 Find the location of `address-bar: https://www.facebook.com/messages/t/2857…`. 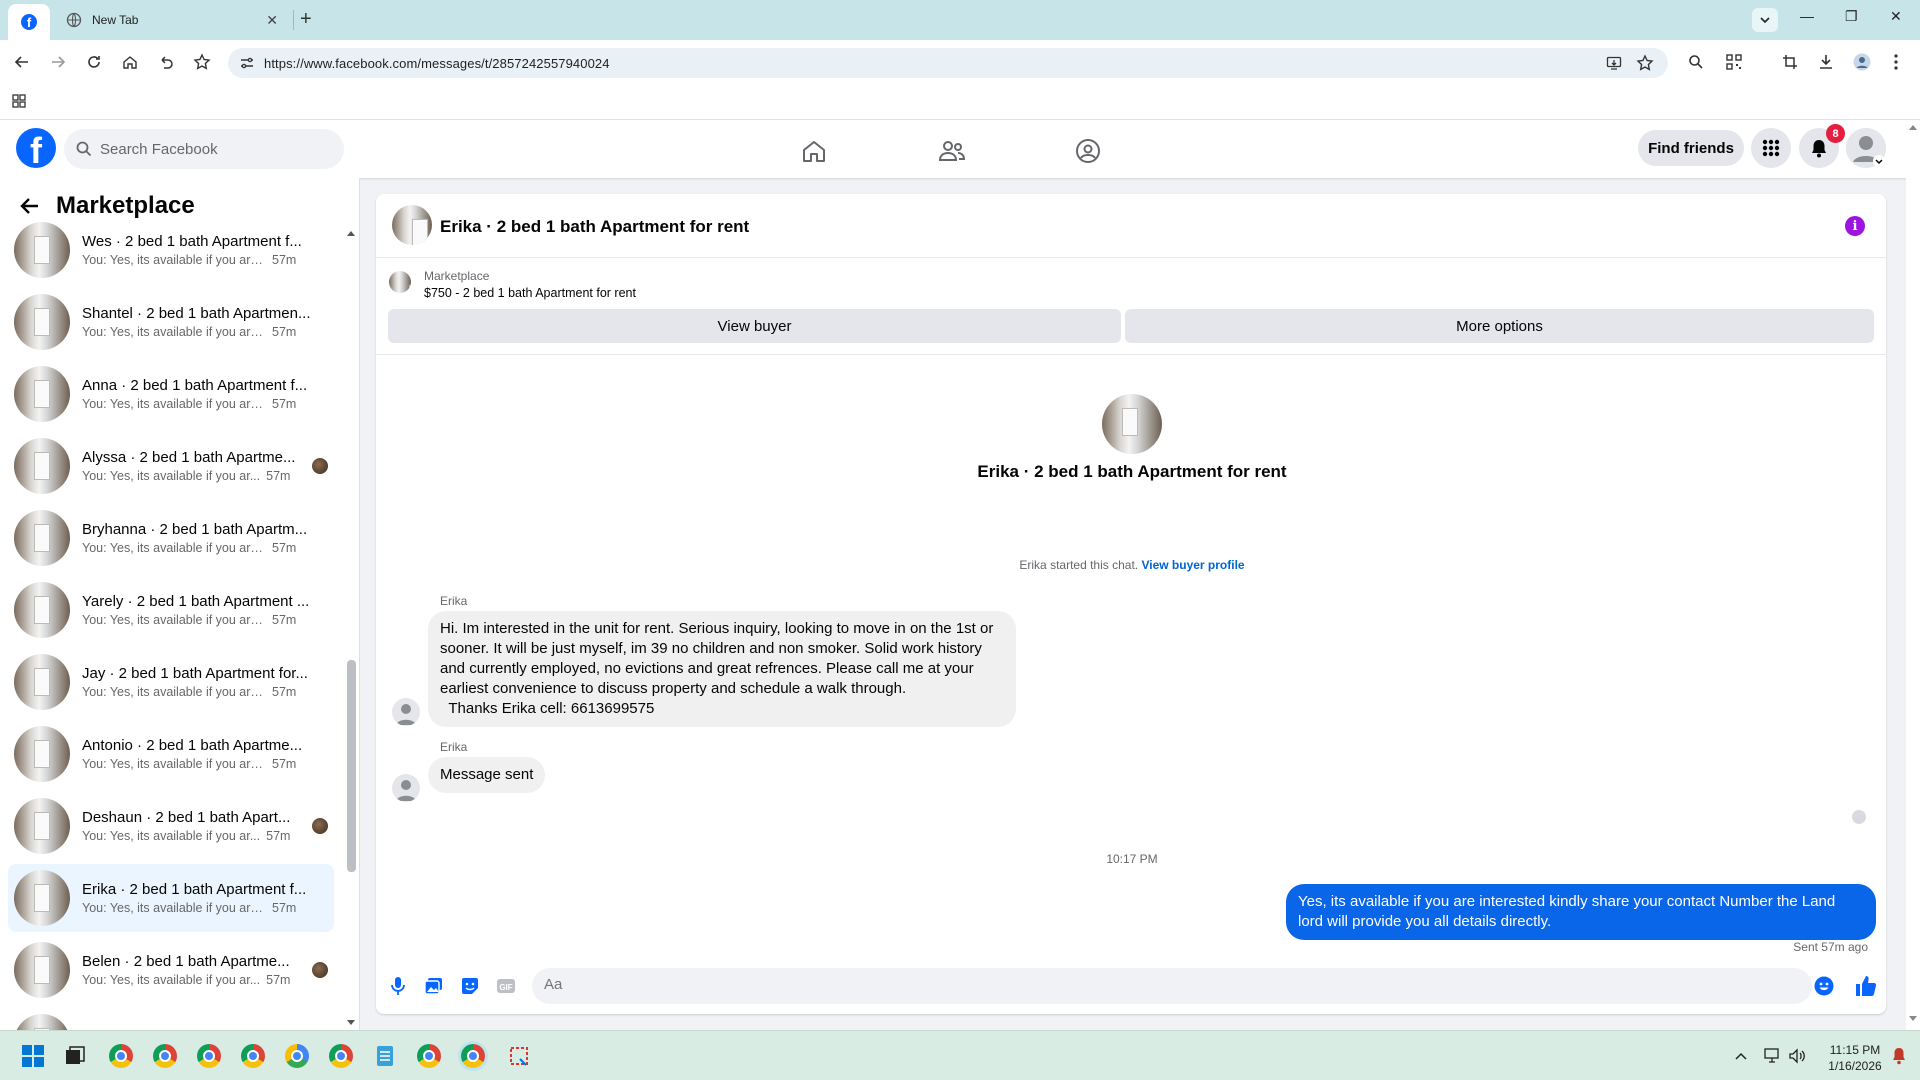

address-bar: https://www.facebook.com/messages/t/2857… is located at coordinates (948, 63).